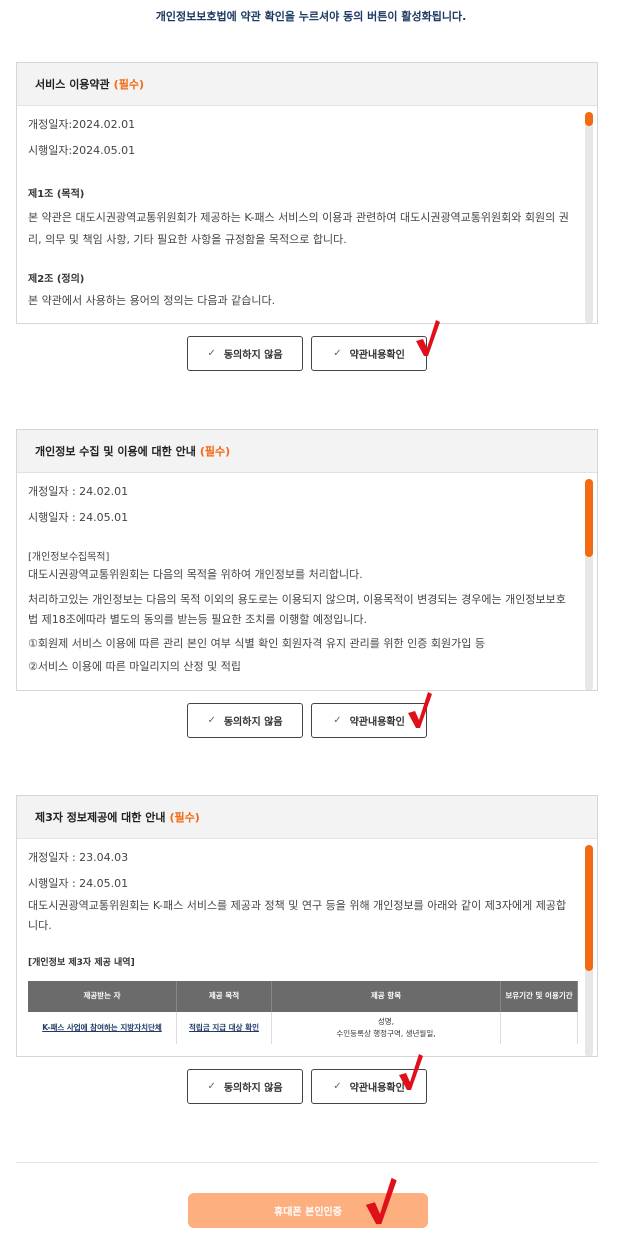 The image size is (622, 1255). What do you see at coordinates (307, 451) in the screenshot?
I see `panel-header: 개인정보 수집 및 이용에 대한 안내 (필수)` at bounding box center [307, 451].